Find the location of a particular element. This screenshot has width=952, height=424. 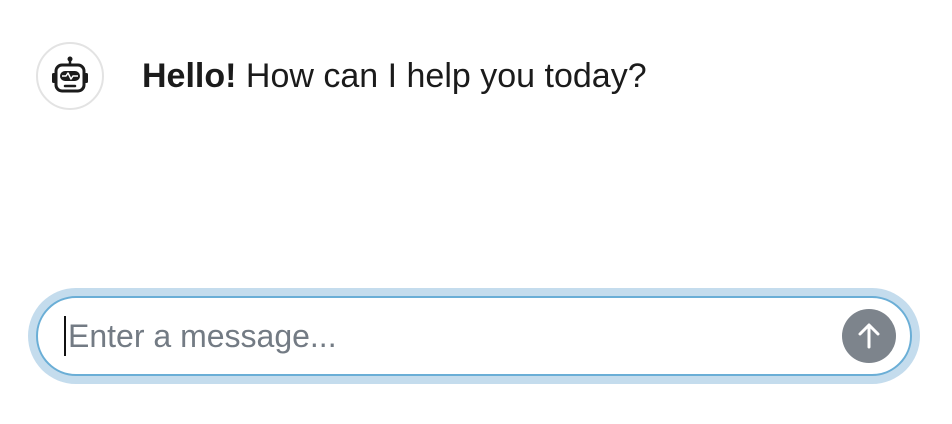

bot-avatar is located at coordinates (70, 76).